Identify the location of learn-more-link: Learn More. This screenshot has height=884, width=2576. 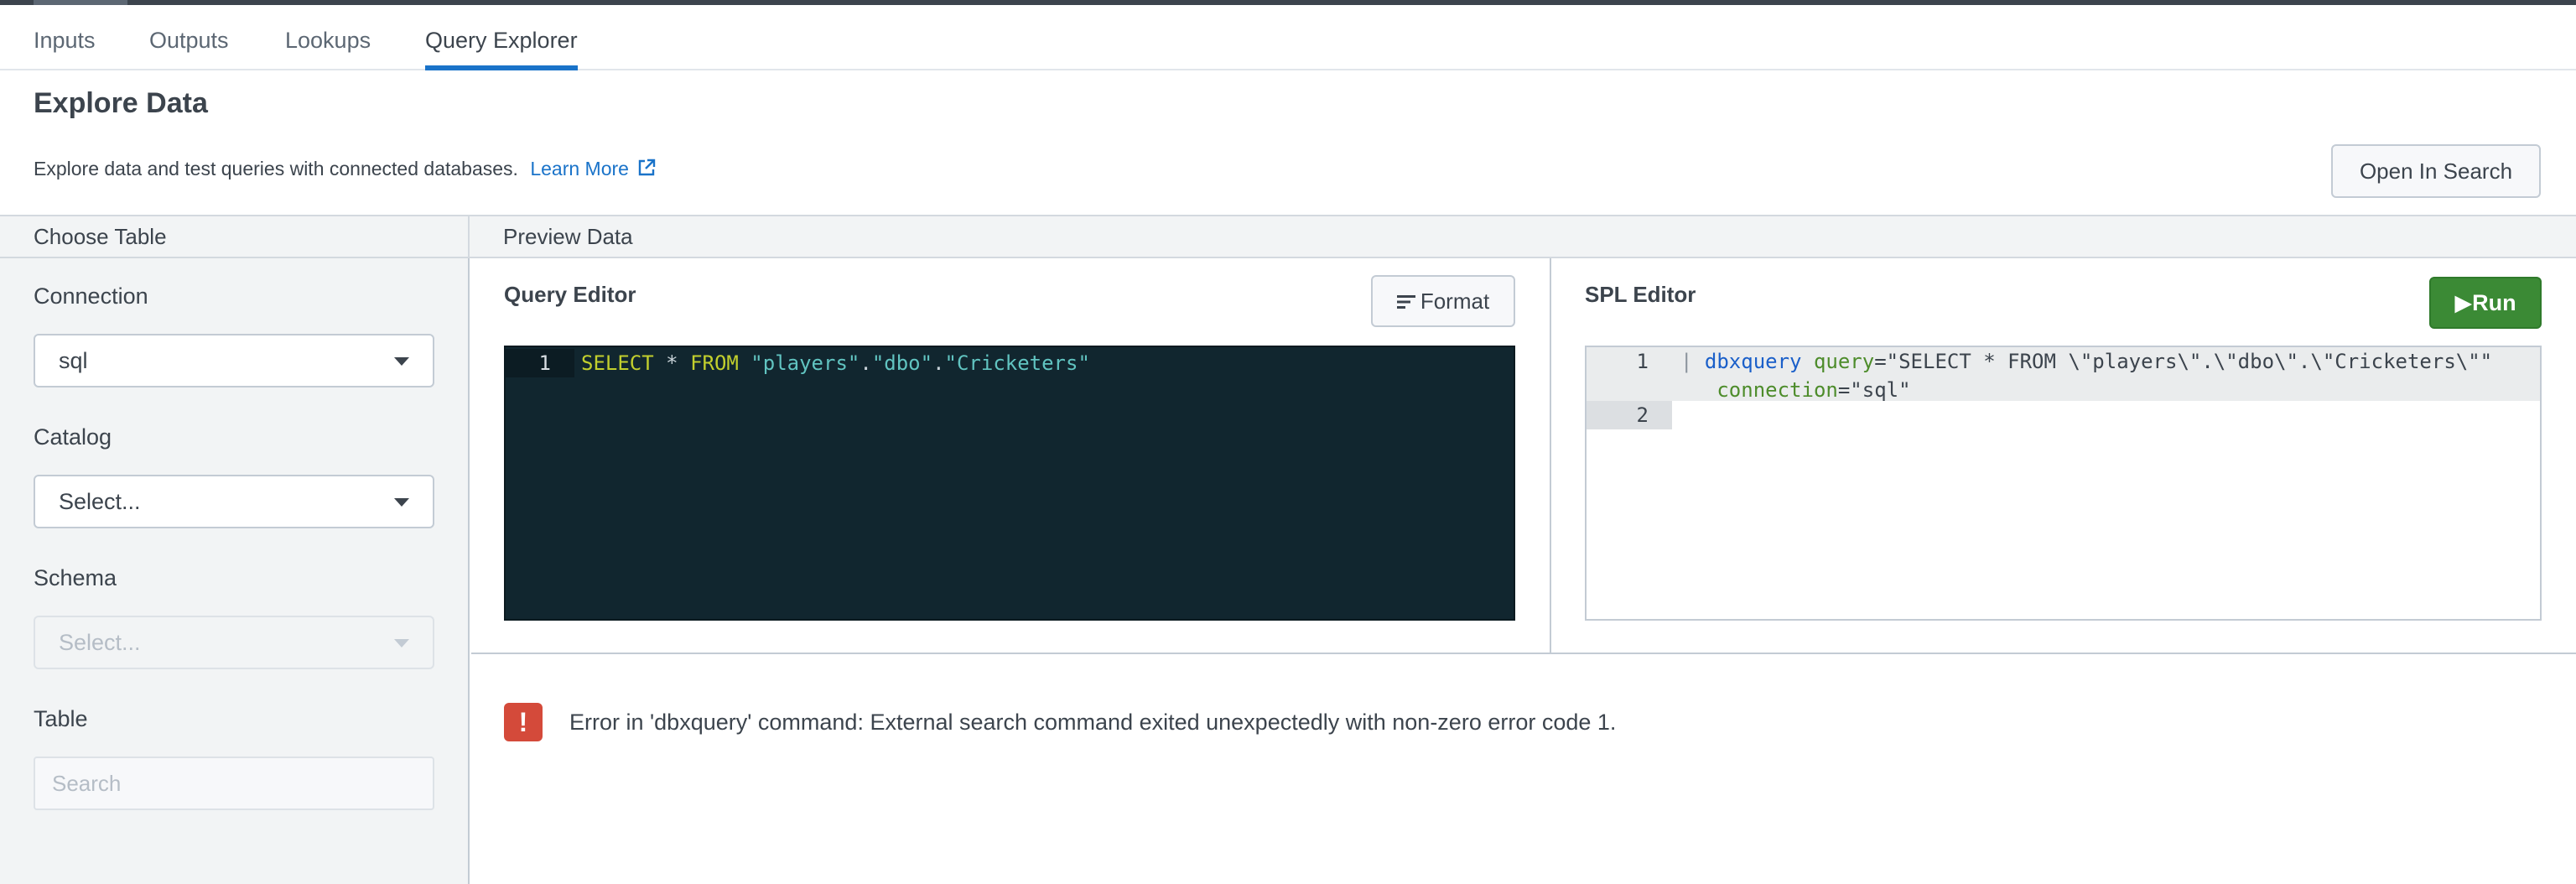
(593, 168).